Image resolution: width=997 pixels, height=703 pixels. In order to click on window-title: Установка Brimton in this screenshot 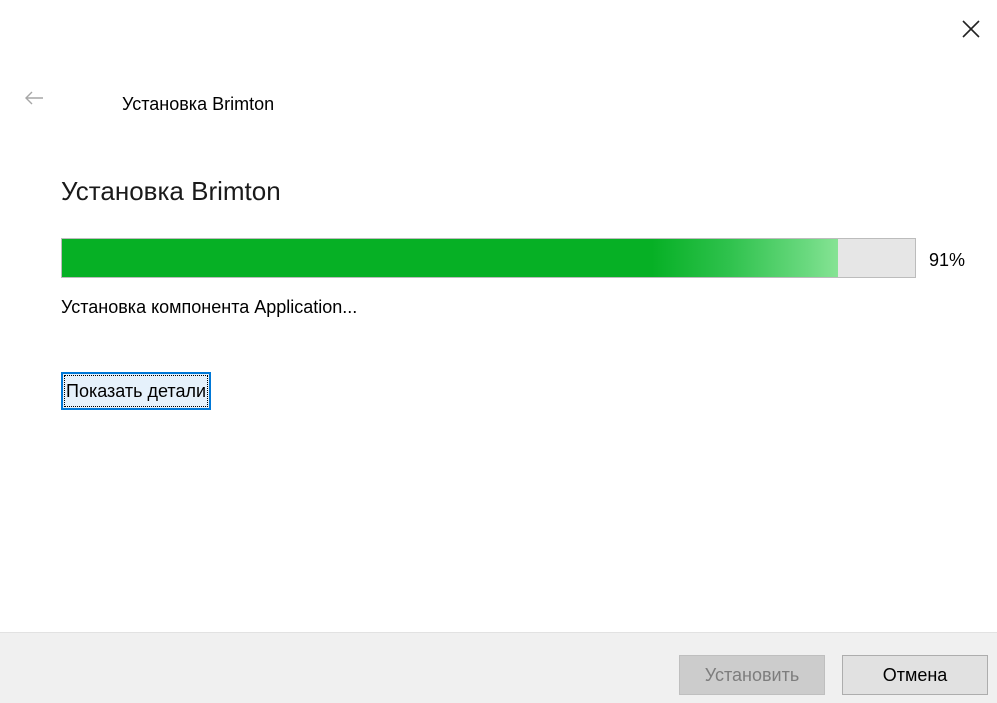, I will do `click(198, 104)`.